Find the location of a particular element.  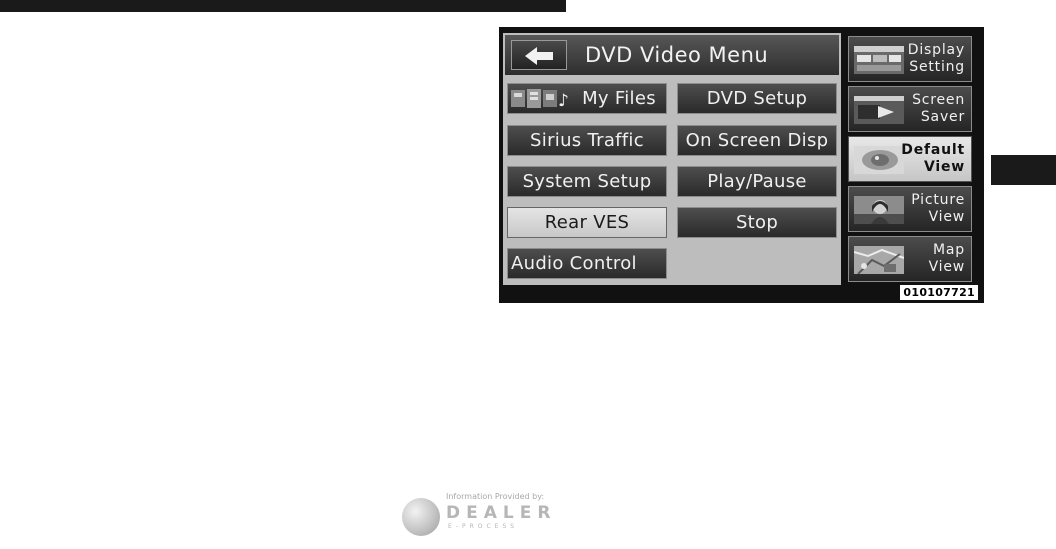

system-setup-label: System Setup is located at coordinates (587, 181).